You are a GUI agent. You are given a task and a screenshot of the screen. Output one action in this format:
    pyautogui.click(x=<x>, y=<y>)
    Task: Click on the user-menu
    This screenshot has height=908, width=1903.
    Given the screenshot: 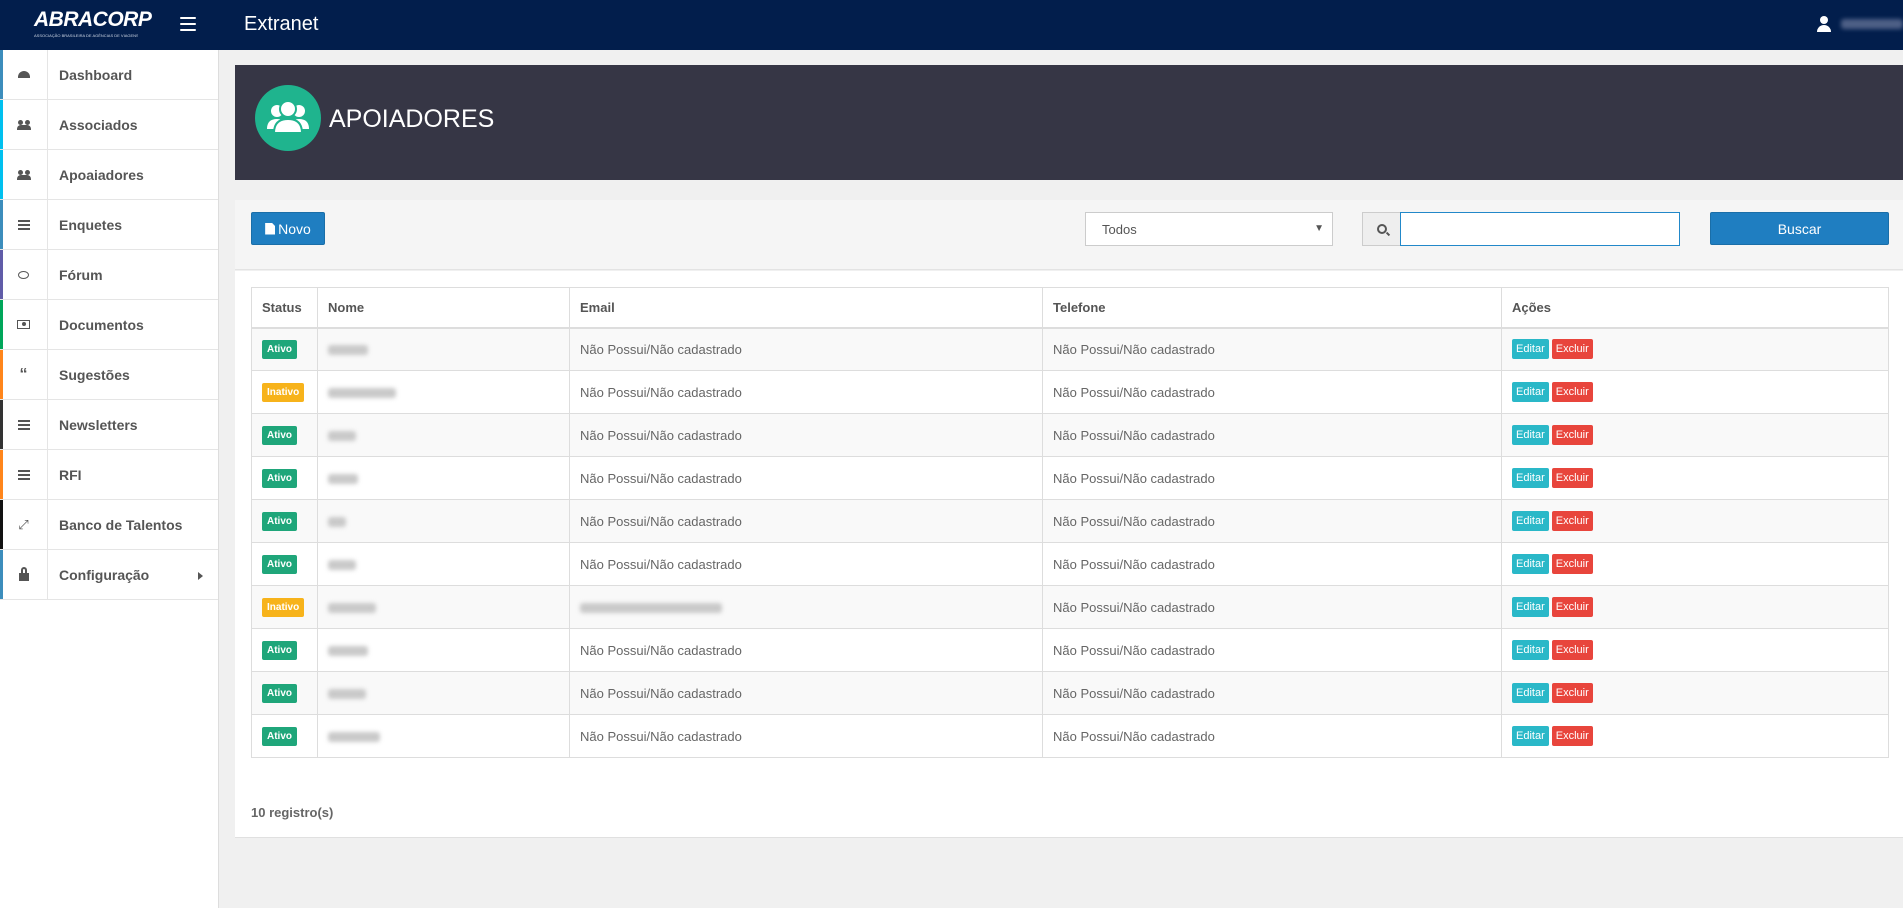 What is the action you would take?
    pyautogui.click(x=1860, y=24)
    